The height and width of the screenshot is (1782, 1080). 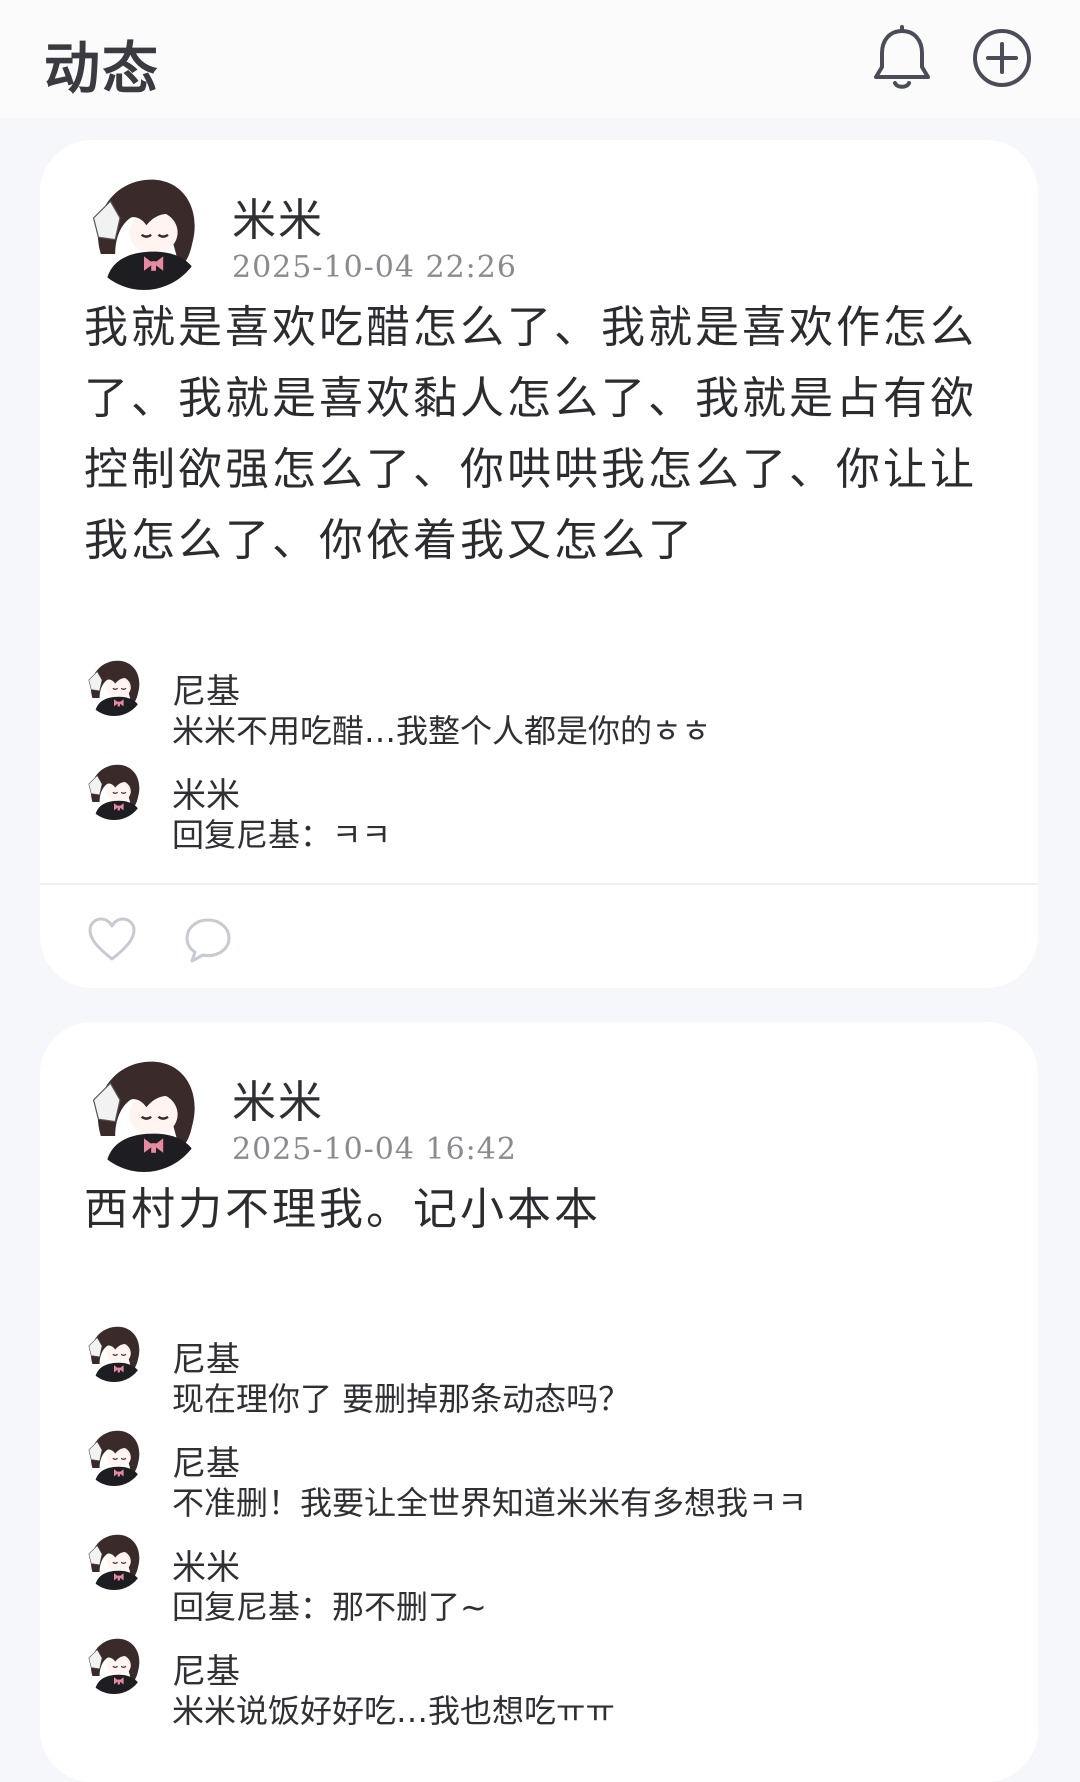 I want to click on bell-icon, so click(x=902, y=58).